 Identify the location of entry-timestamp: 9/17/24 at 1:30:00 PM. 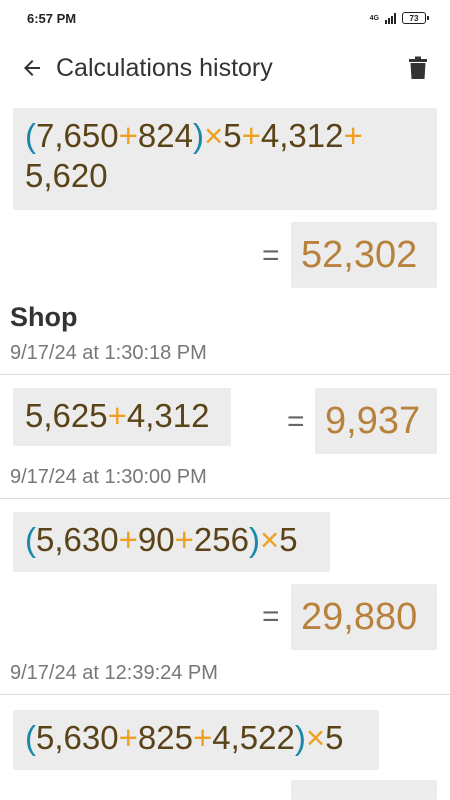
(108, 477).